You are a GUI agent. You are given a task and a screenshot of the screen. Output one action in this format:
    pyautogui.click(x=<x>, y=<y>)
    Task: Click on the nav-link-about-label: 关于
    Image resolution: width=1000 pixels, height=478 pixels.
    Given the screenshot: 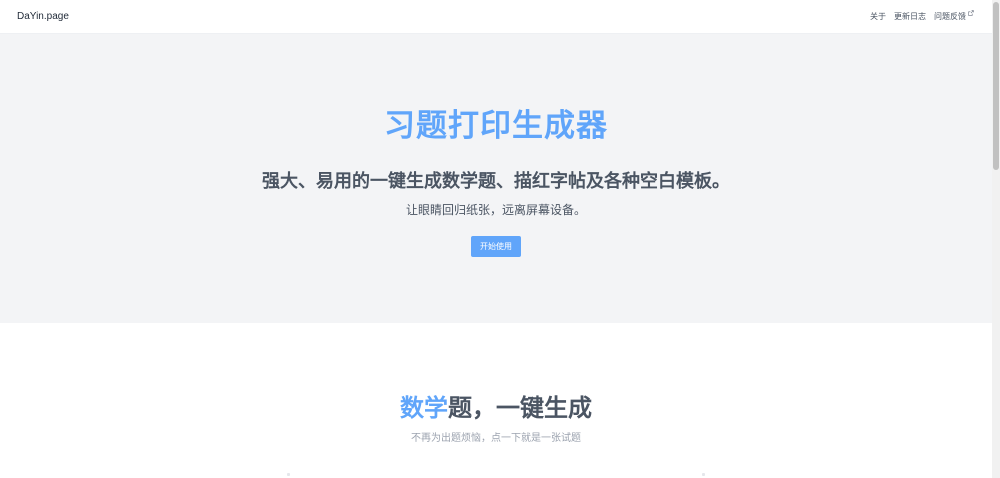 What is the action you would take?
    pyautogui.click(x=878, y=16)
    